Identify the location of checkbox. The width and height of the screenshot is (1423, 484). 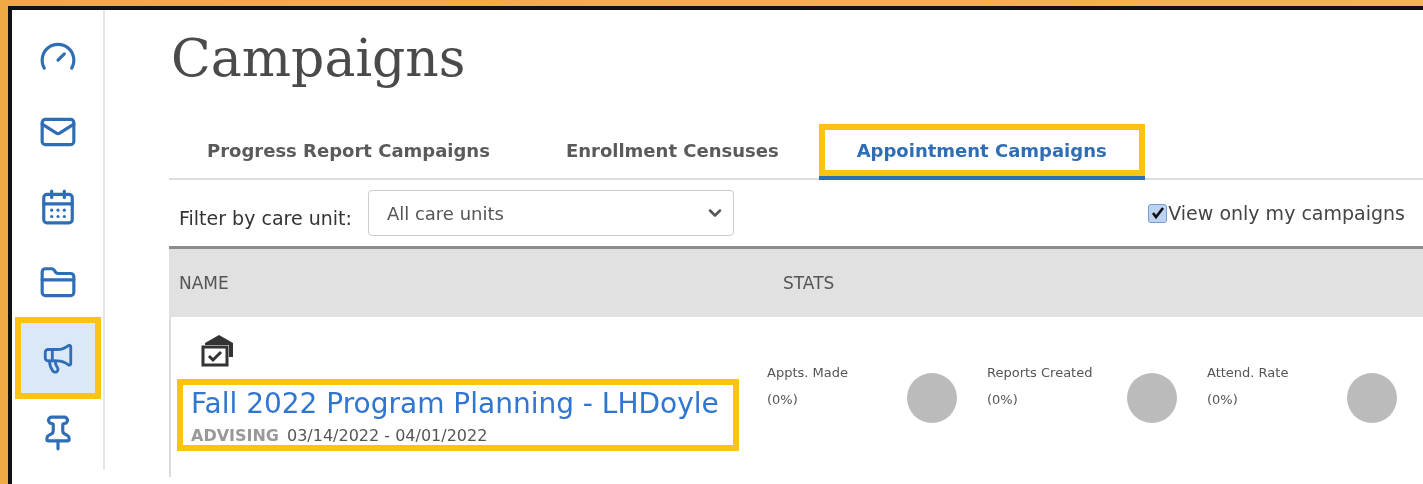
(1158, 213).